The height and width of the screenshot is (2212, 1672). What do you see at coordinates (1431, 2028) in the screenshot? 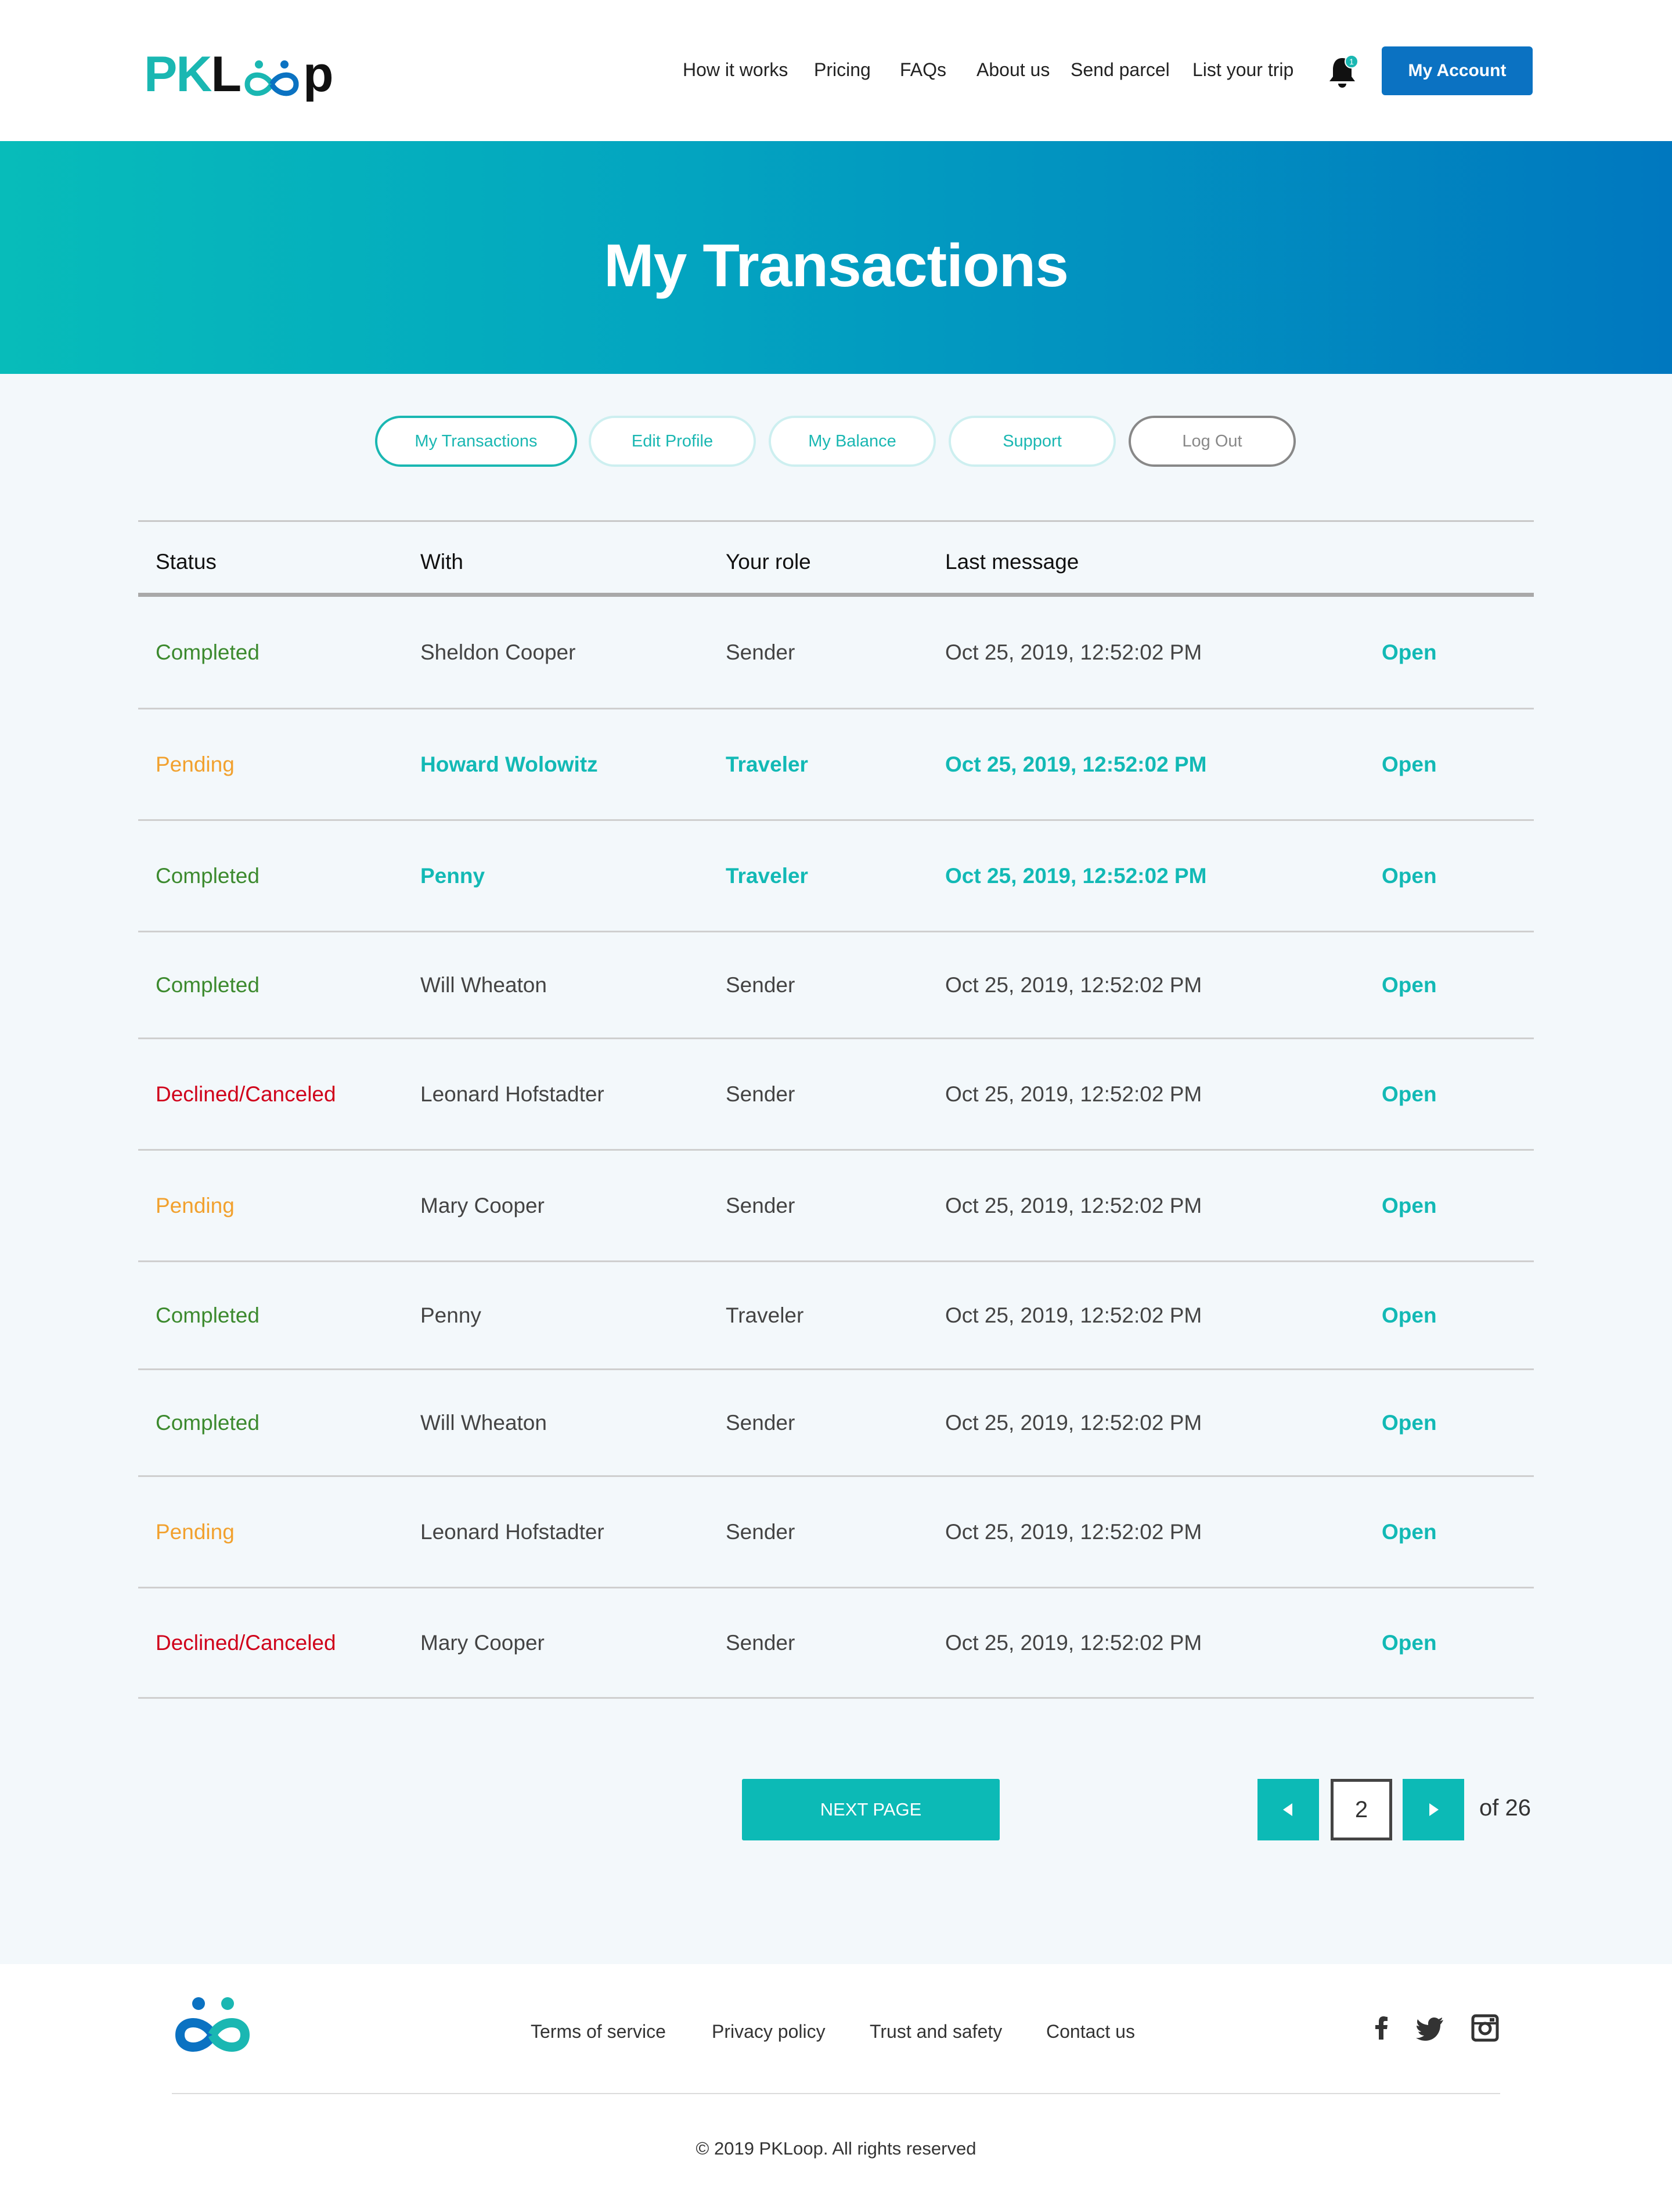
I see `twitter-icon` at bounding box center [1431, 2028].